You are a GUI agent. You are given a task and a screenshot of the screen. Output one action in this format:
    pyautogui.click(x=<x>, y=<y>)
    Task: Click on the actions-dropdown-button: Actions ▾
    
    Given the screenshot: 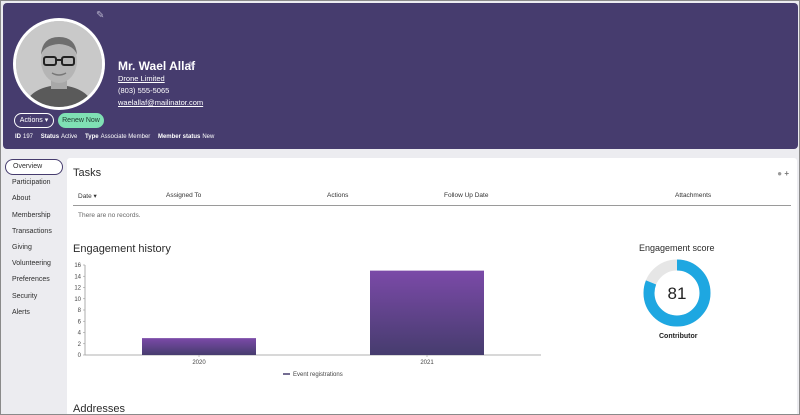 What is the action you would take?
    pyautogui.click(x=34, y=120)
    